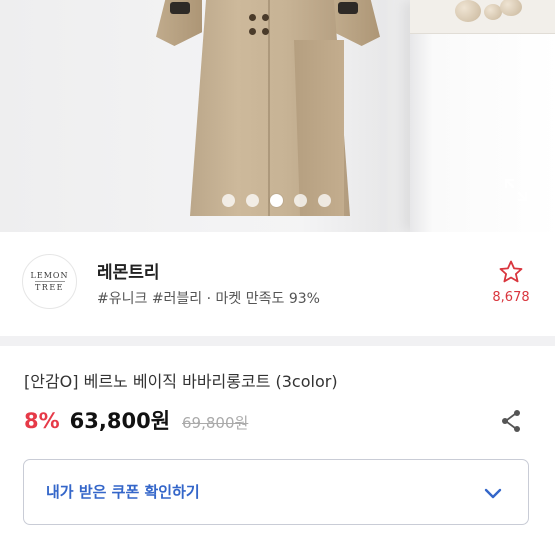  I want to click on shop-logo-text: LEMON, so click(49, 275).